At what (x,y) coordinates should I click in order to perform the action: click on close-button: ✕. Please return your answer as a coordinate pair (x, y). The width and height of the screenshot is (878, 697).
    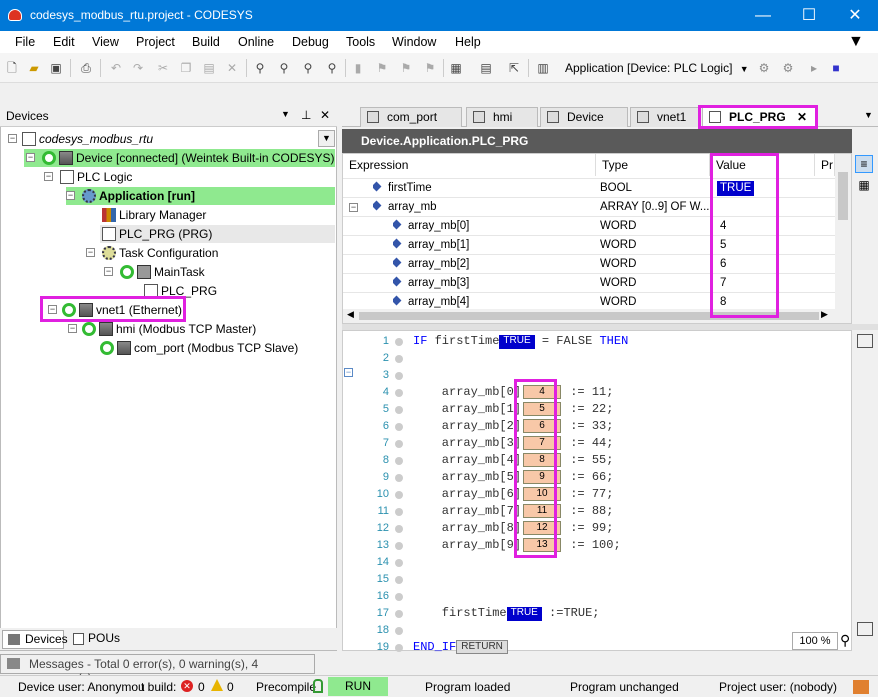
    Looking at the image, I should click on (855, 15).